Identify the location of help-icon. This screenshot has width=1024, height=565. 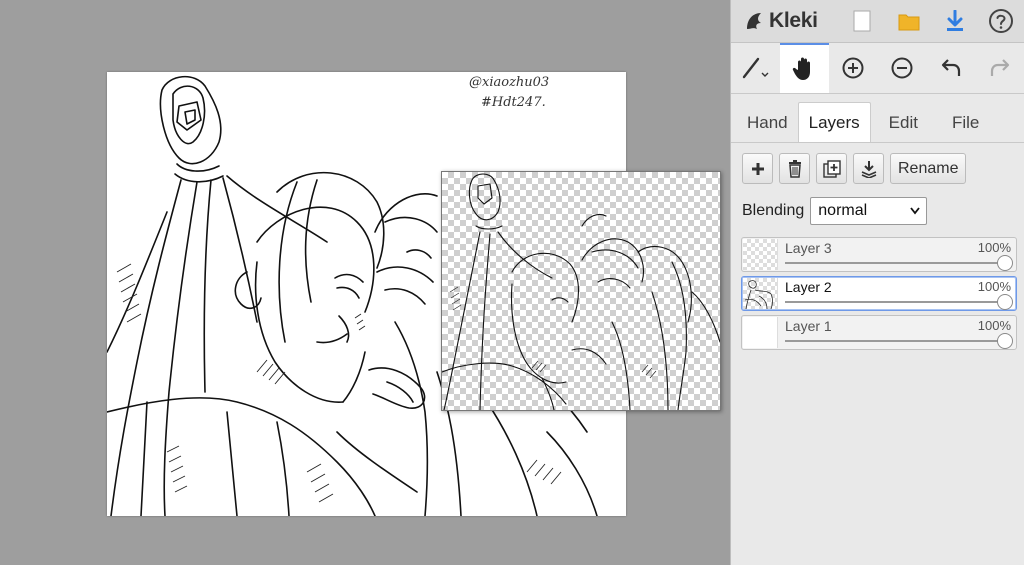
(1000, 21).